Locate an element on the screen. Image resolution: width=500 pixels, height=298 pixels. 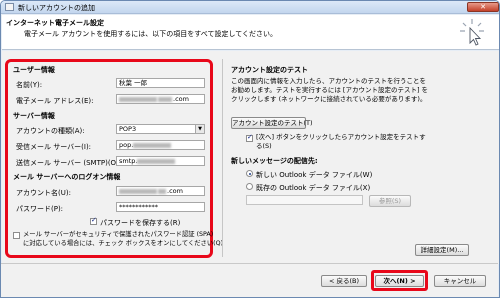
incoming-server-field: pop. is located at coordinates (160, 145).